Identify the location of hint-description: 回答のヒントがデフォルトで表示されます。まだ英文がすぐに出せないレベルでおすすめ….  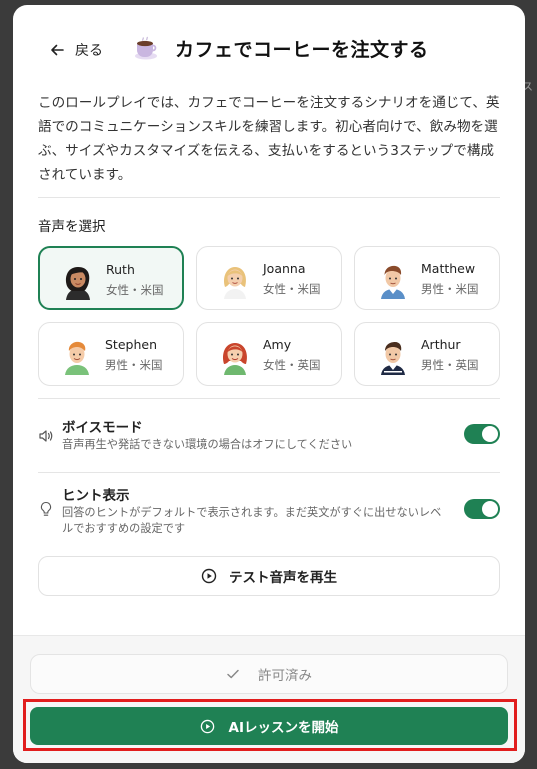
(252, 520).